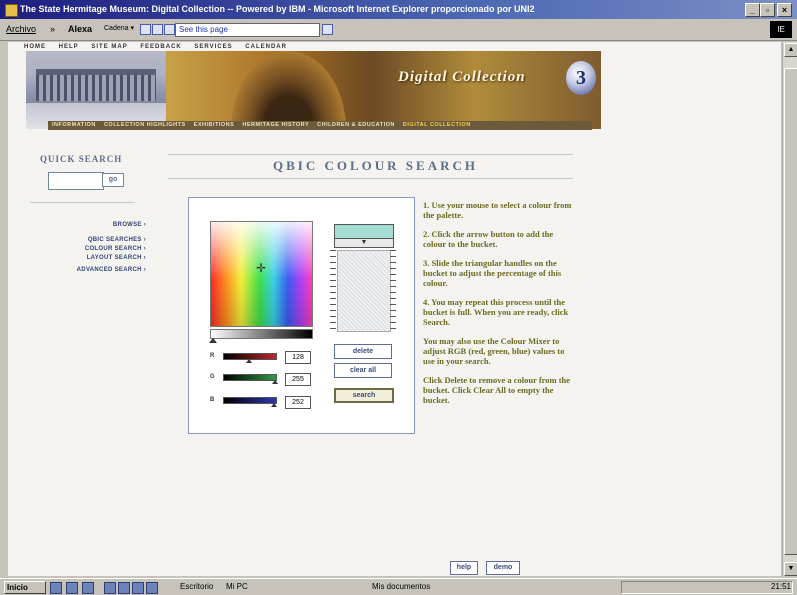 This screenshot has width=797, height=595. Describe the element at coordinates (784, 10) in the screenshot. I see `close-button: ×` at that location.